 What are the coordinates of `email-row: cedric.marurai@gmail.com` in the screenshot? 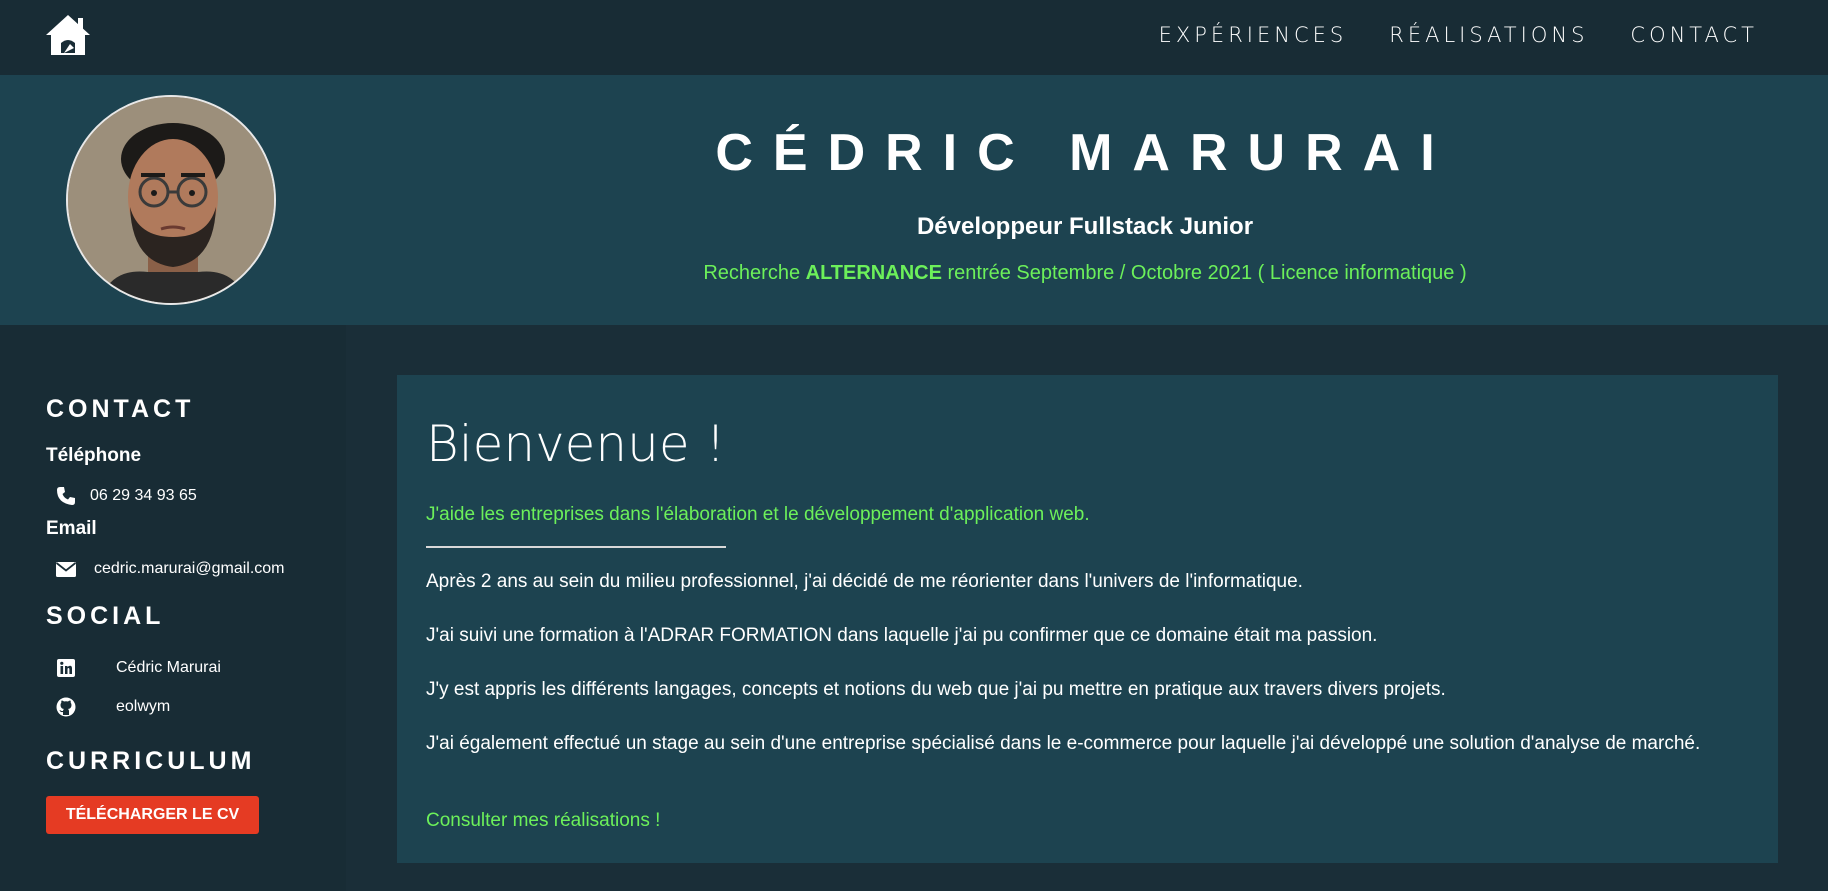 It's located at (169, 569).